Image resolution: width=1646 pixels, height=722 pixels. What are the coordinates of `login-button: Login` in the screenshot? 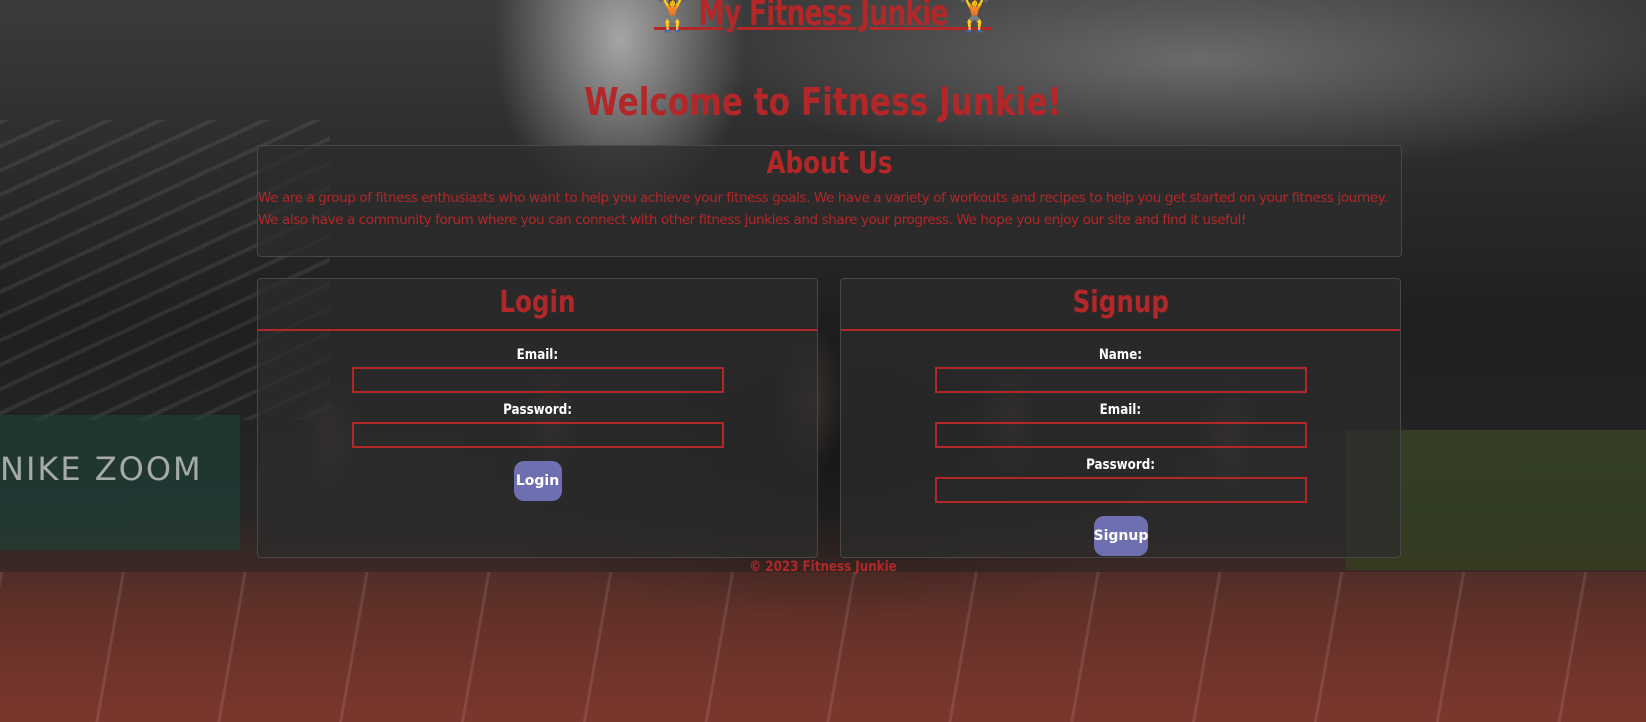 It's located at (537, 481).